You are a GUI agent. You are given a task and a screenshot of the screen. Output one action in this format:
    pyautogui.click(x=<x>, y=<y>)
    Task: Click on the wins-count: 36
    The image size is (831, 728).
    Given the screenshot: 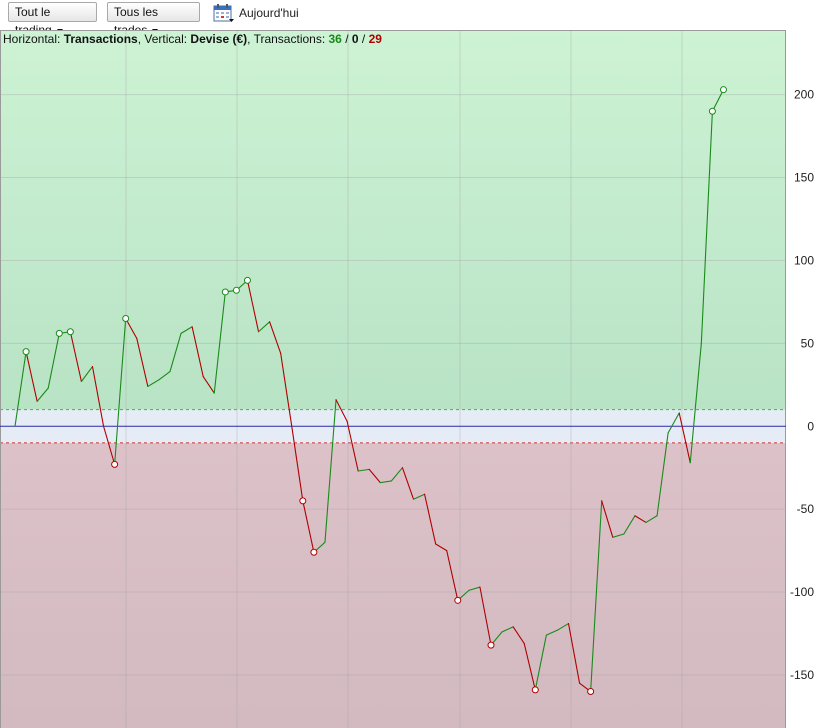 What is the action you would take?
    pyautogui.click(x=335, y=39)
    